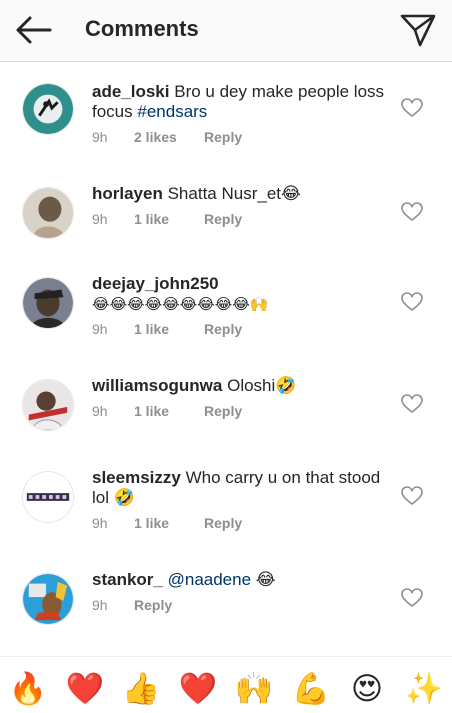 This screenshot has width=452, height=713. I want to click on back-arrow-icon, so click(34, 30).